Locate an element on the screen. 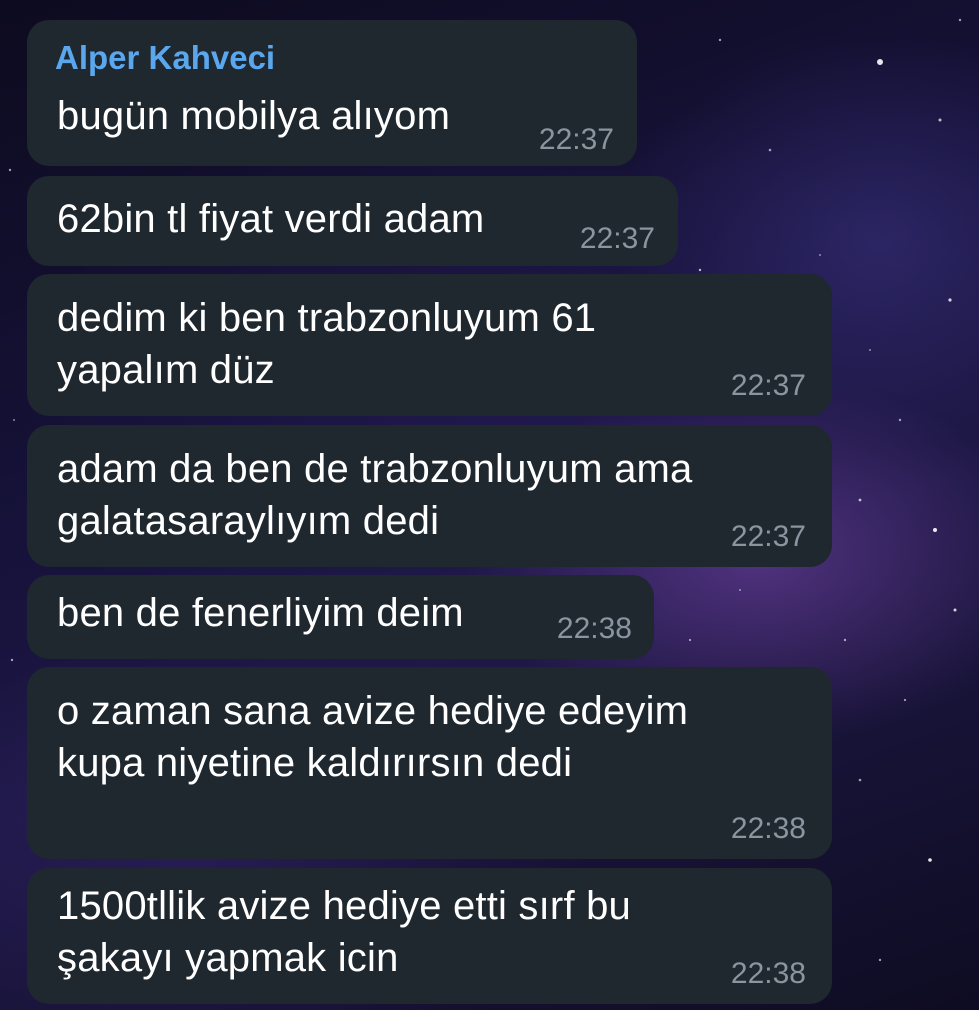 The image size is (979, 1010). sender-name: Alper Kahveci is located at coordinates (165, 58).